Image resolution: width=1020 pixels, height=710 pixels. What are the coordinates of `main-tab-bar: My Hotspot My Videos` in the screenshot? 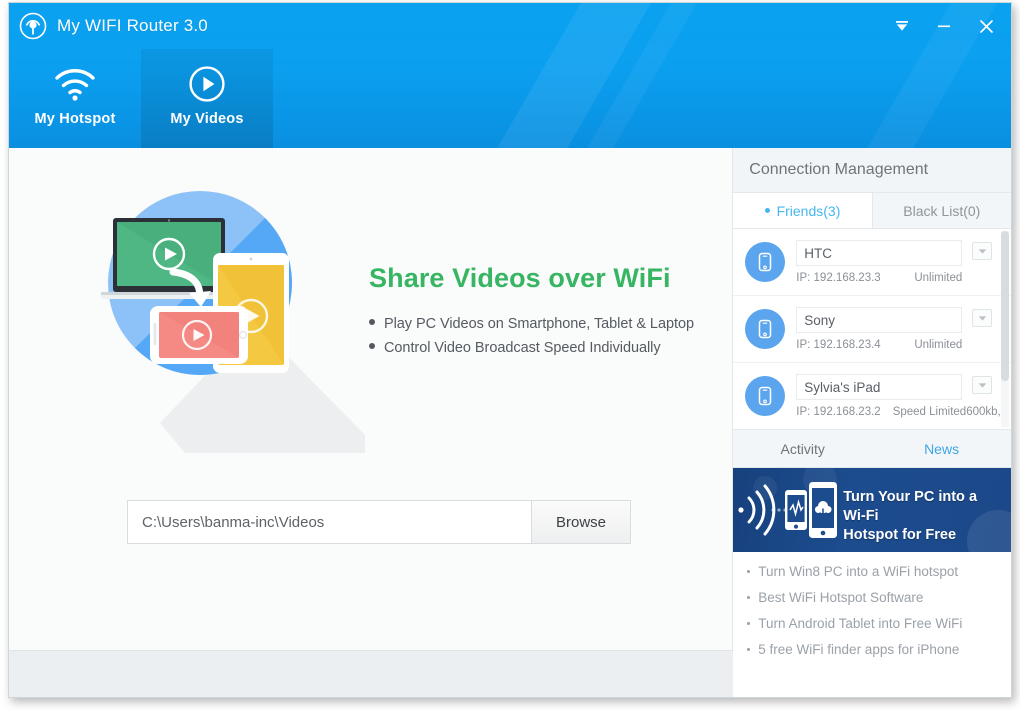 It's located at (141, 98).